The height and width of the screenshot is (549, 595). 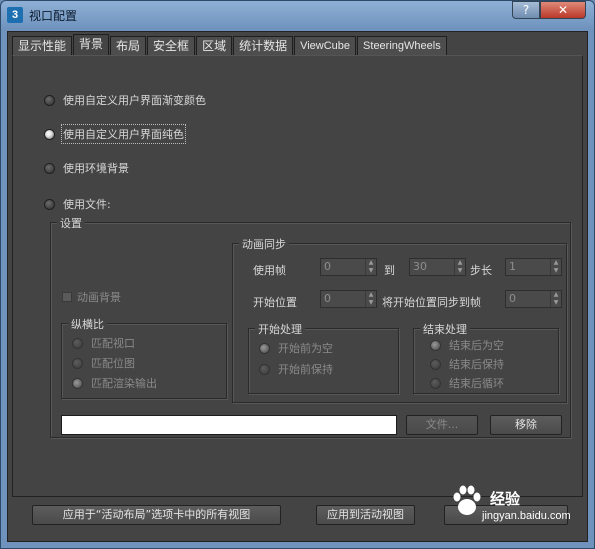 I want to click on remove-button: 移除, so click(x=526, y=425).